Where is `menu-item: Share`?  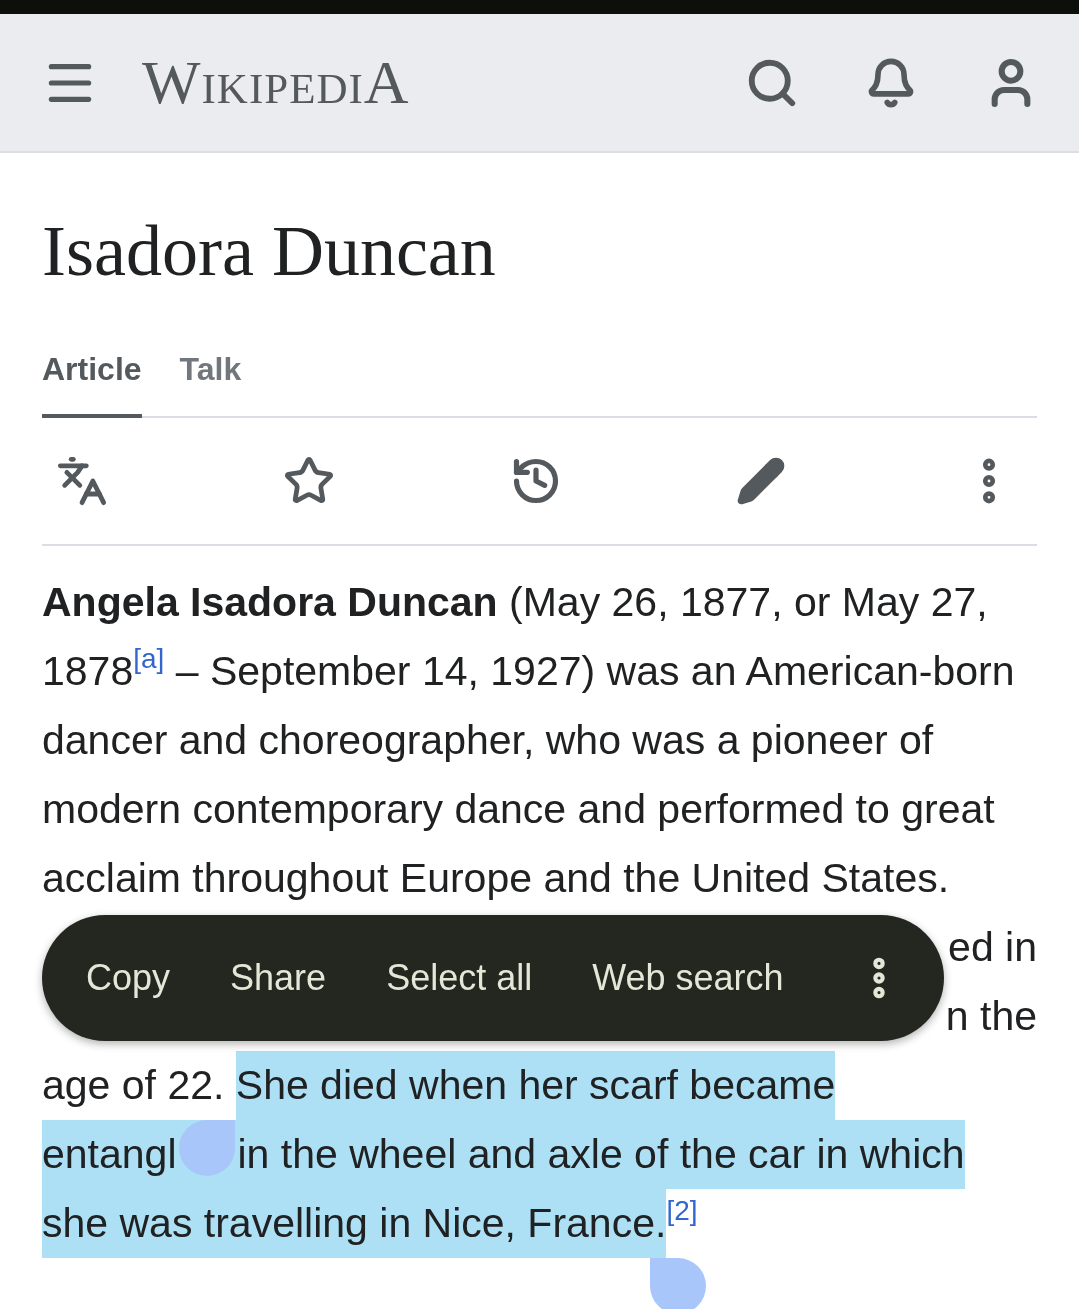
menu-item: Share is located at coordinates (278, 978).